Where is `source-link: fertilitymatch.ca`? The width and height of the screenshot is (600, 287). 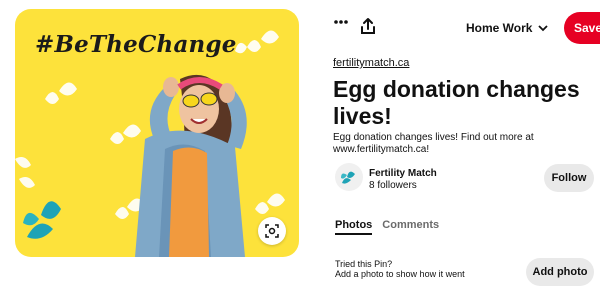
source-link: fertilitymatch.ca is located at coordinates (371, 63).